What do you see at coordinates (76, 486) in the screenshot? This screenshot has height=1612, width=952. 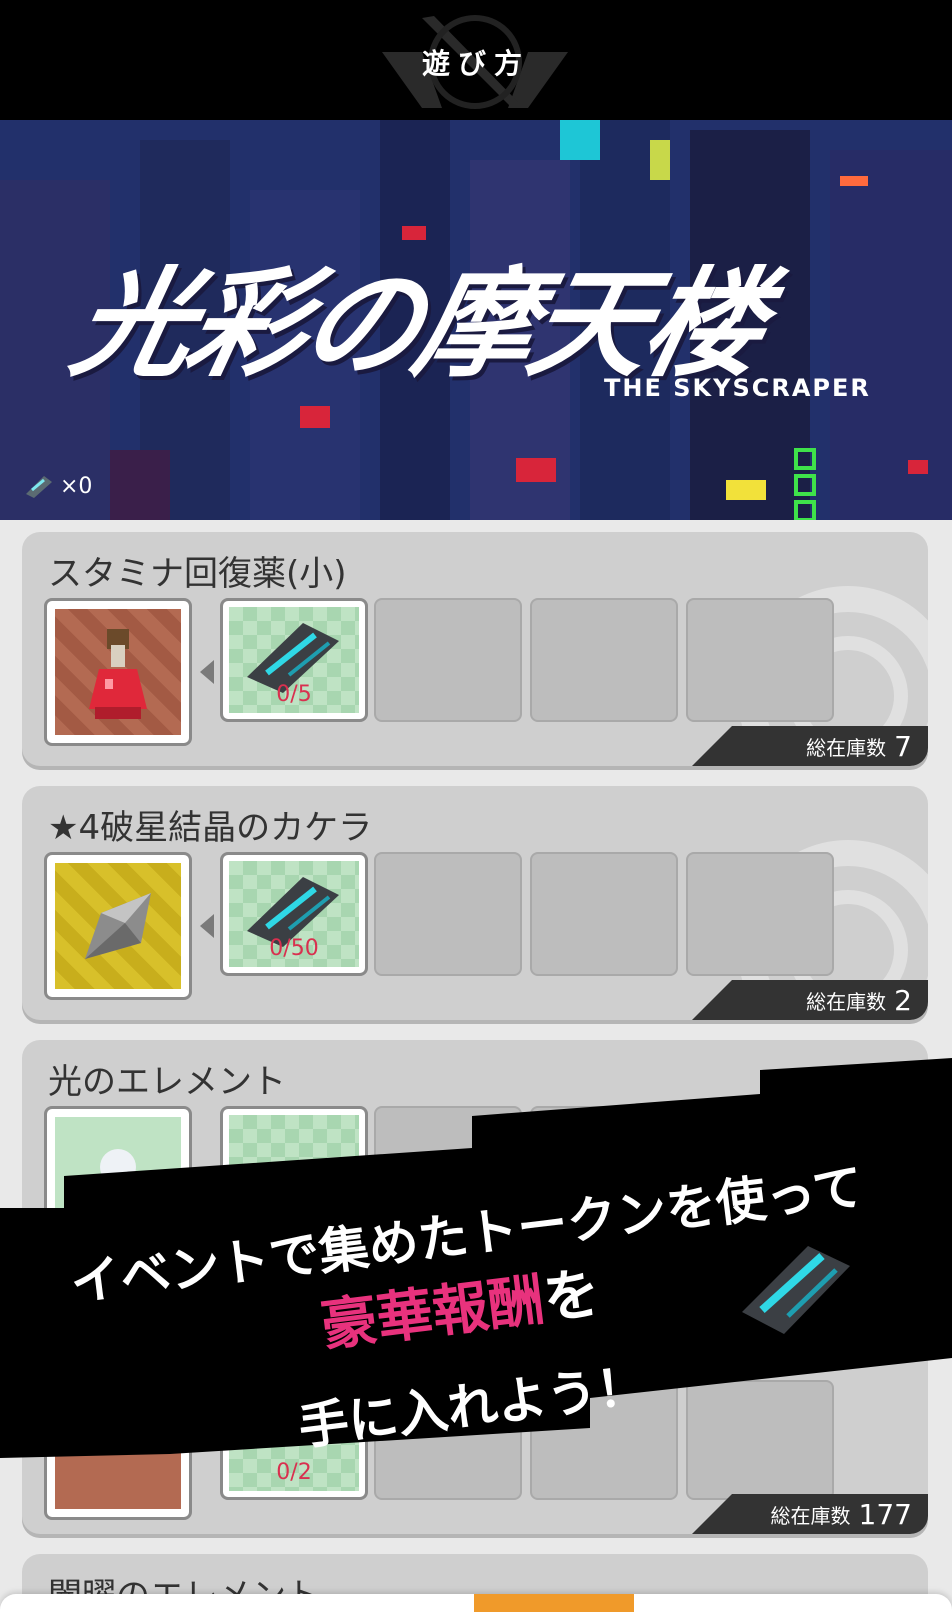 I see `token-count-value: ×0` at bounding box center [76, 486].